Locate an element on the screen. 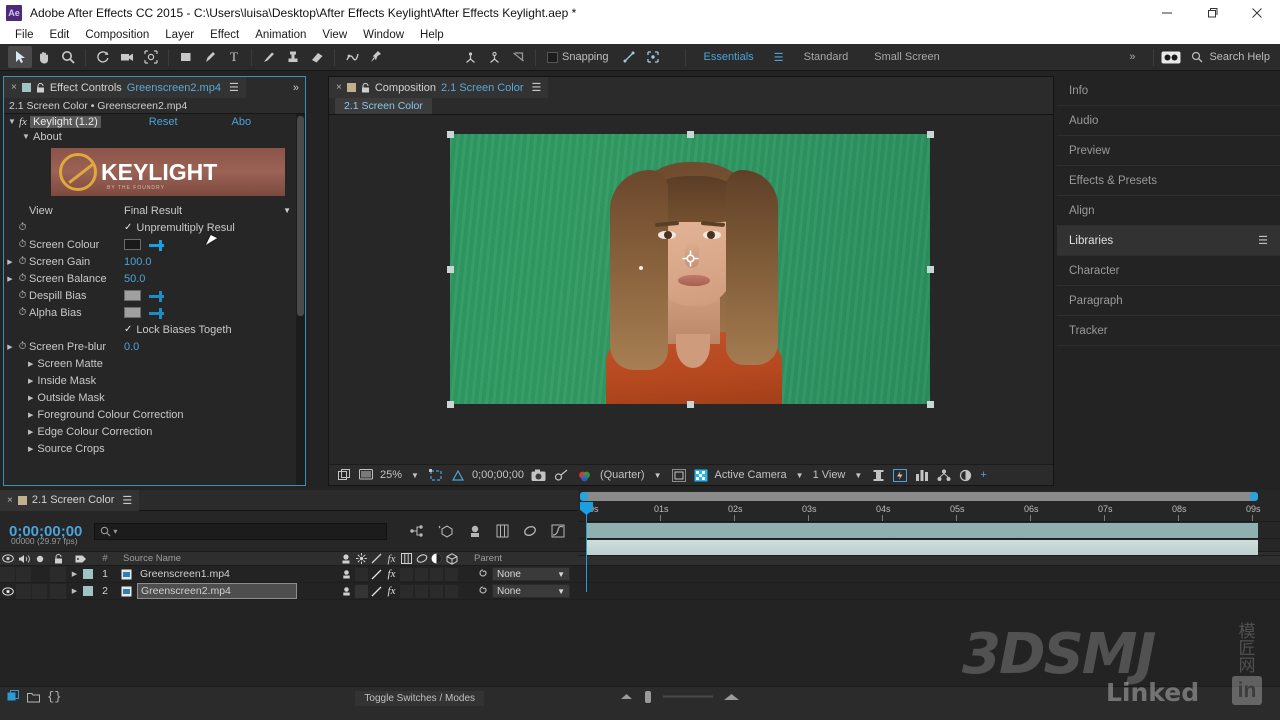 The height and width of the screenshot is (720, 1280). checkbox-checked-icon: ✓ is located at coordinates (128, 329).